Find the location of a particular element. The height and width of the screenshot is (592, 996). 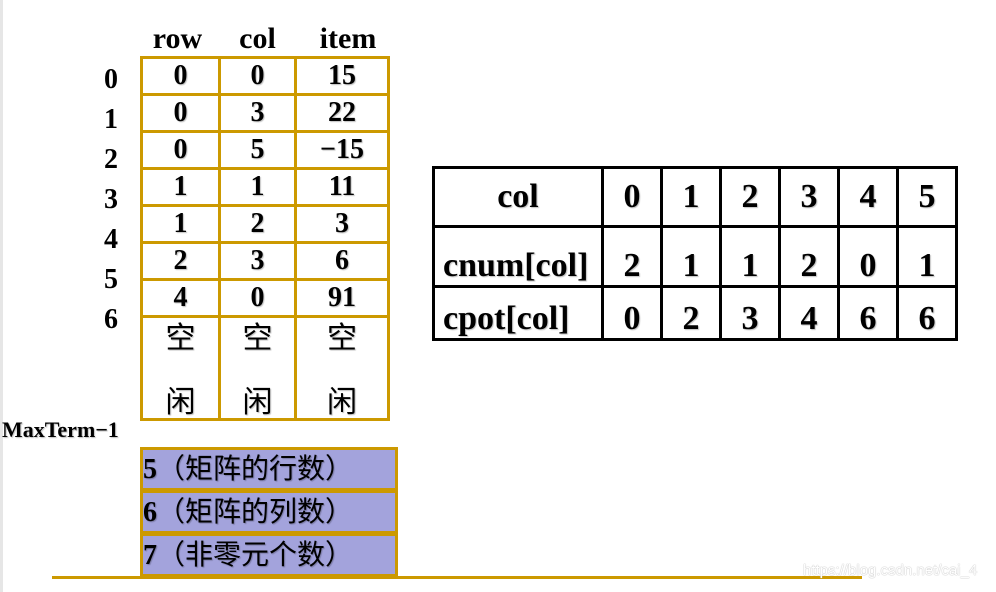

row-index: 5 is located at coordinates (111, 279).